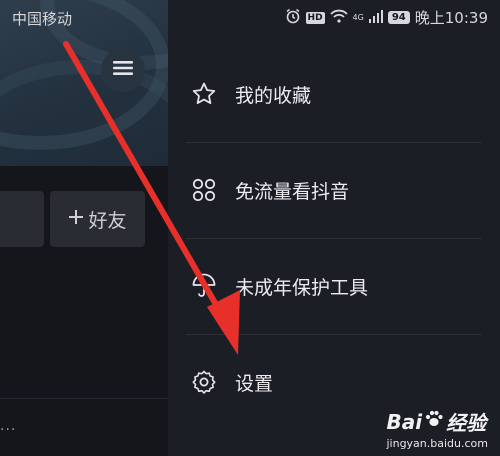 The height and width of the screenshot is (456, 500). I want to click on alarm-icon, so click(293, 18).